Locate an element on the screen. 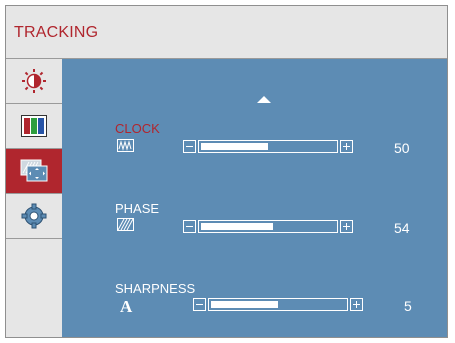 This screenshot has width=455, height=343. phase-track is located at coordinates (268, 226).